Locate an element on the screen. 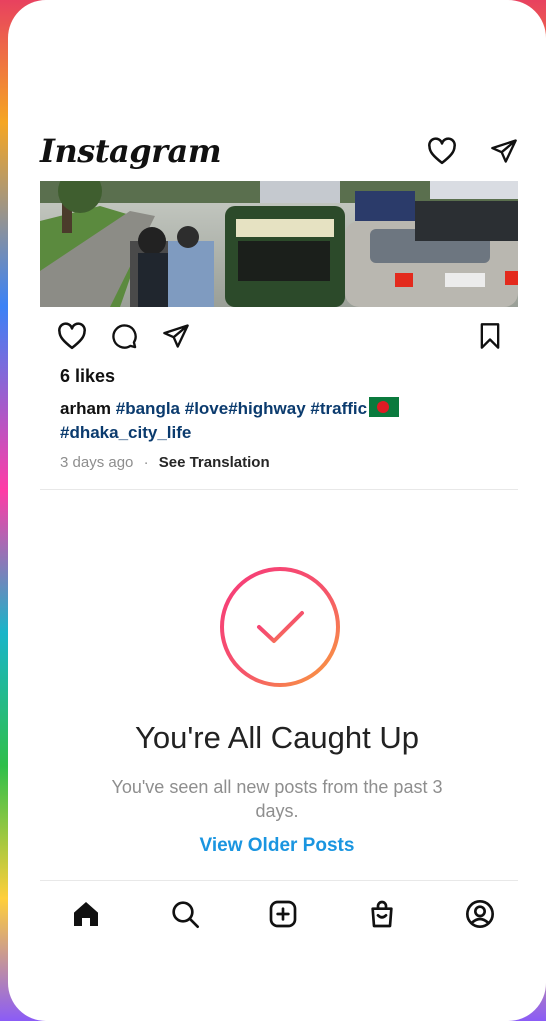  profile-icon is located at coordinates (480, 914).